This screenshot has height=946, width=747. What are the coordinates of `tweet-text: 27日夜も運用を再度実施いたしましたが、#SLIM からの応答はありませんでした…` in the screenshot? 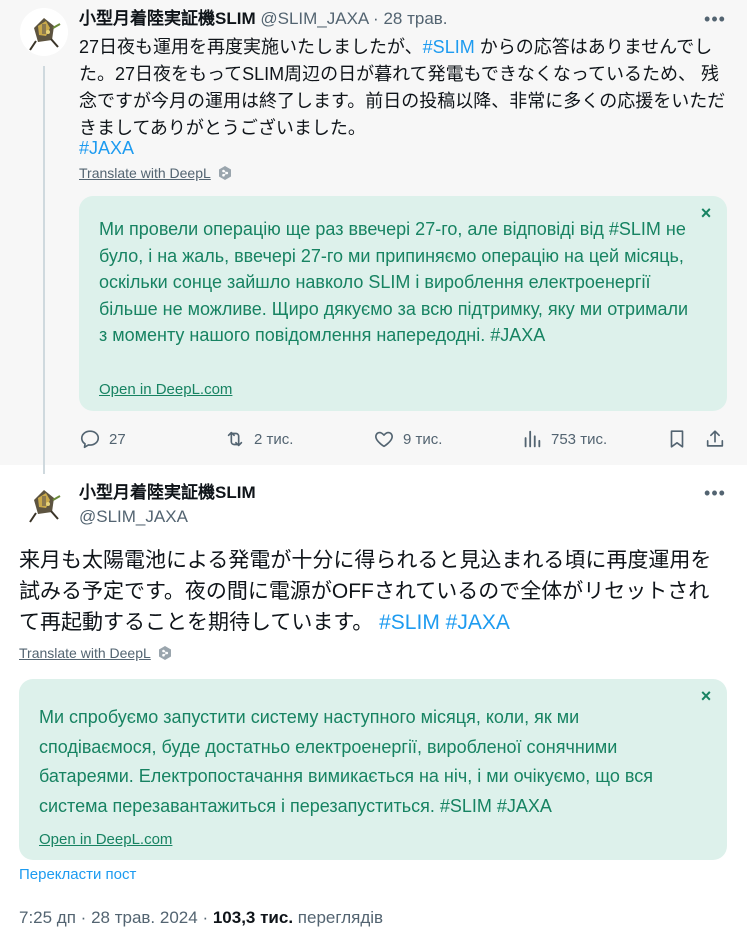 It's located at (404, 88).